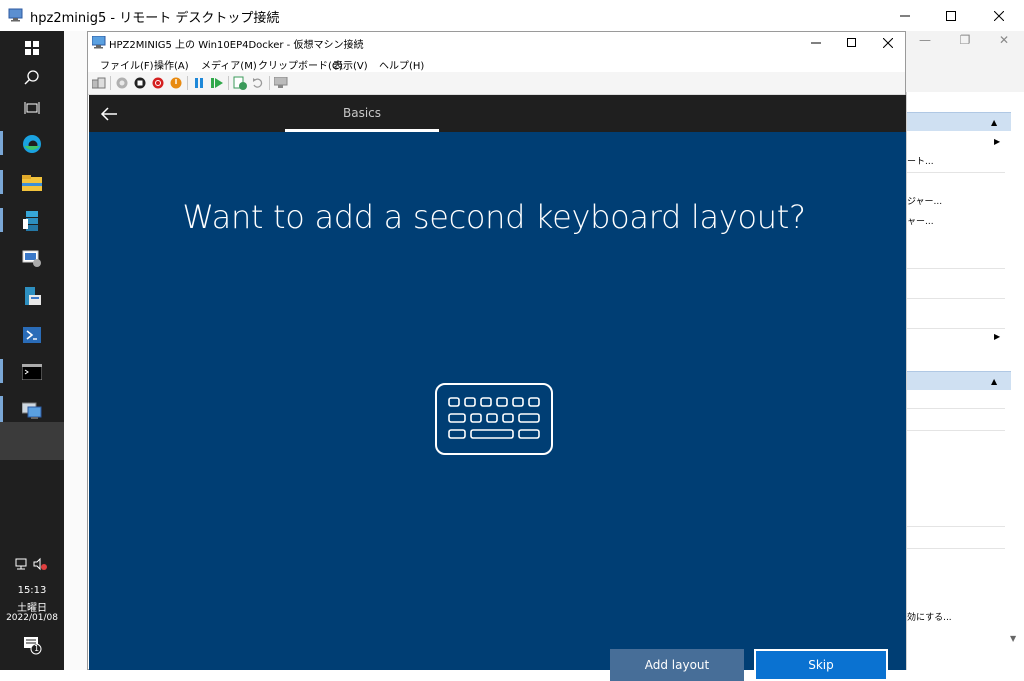 The width and height of the screenshot is (1024, 681). I want to click on step-label-basics: Basics, so click(362, 113).